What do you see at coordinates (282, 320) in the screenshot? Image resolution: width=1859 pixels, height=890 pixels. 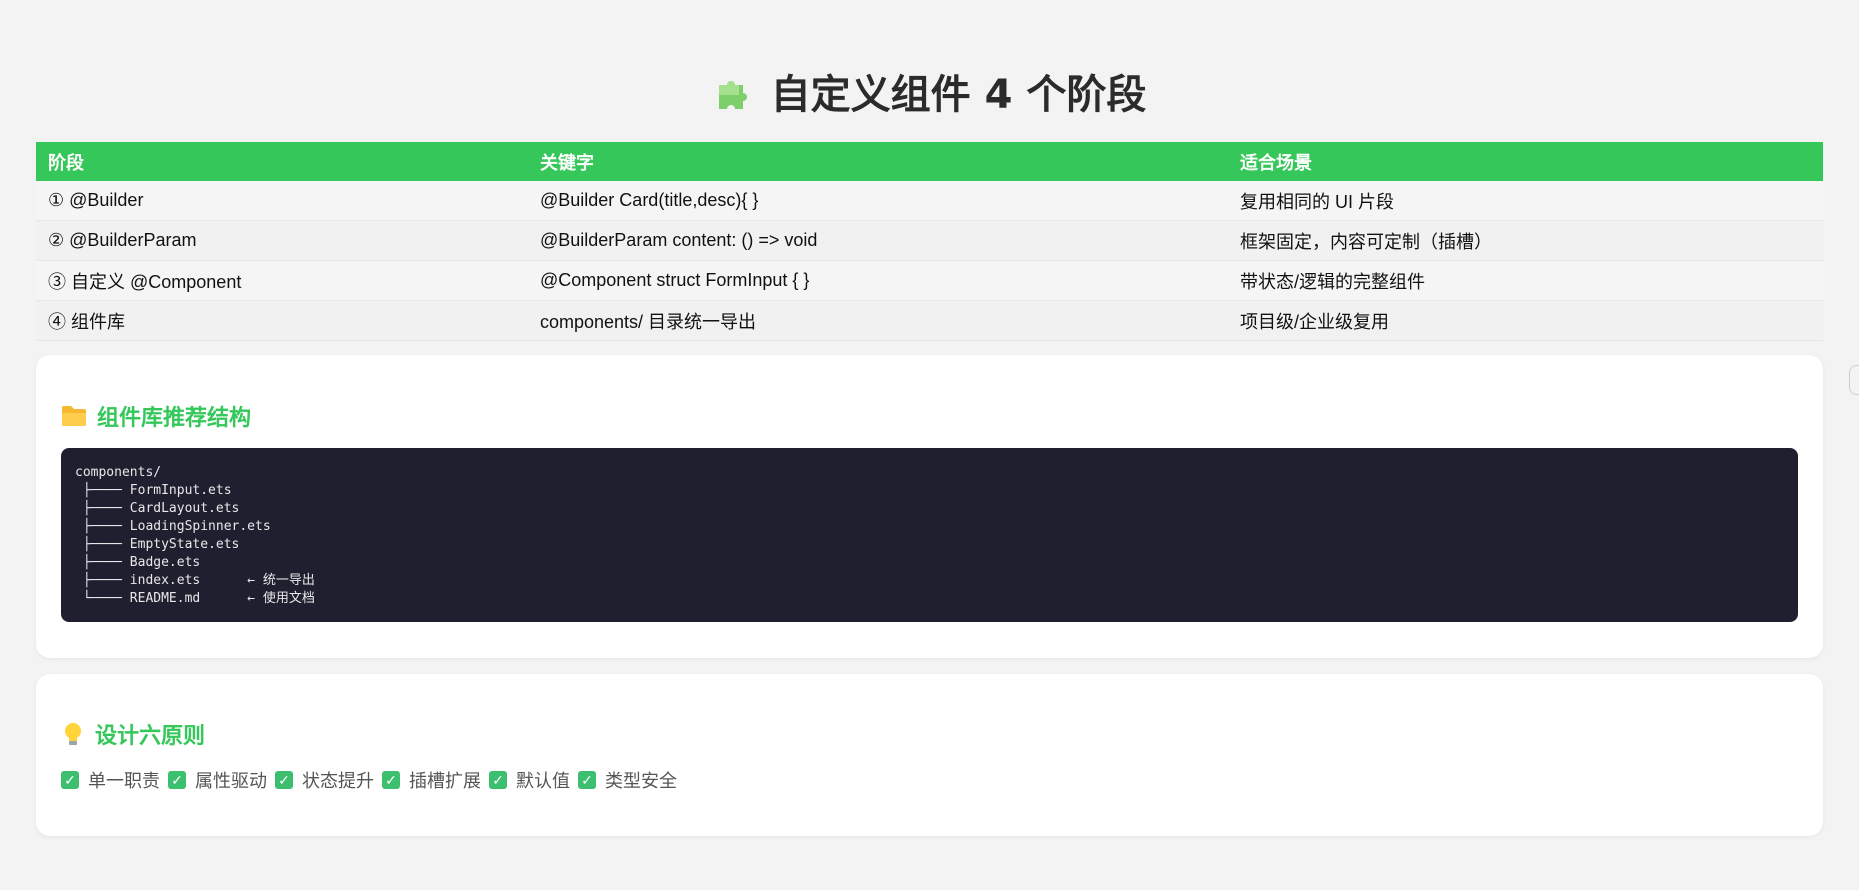 I see `stage-cell: ④ 组件库` at bounding box center [282, 320].